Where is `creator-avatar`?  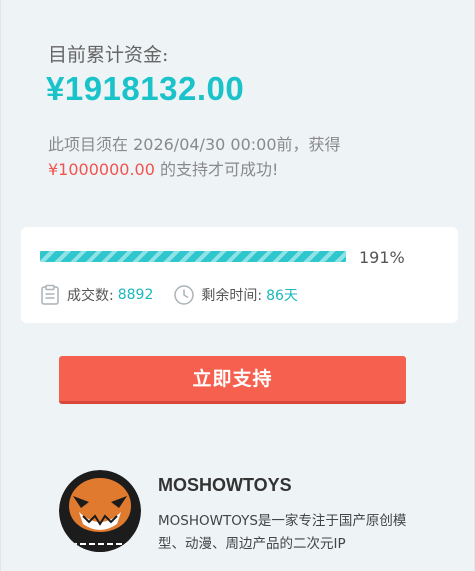 creator-avatar is located at coordinates (100, 511).